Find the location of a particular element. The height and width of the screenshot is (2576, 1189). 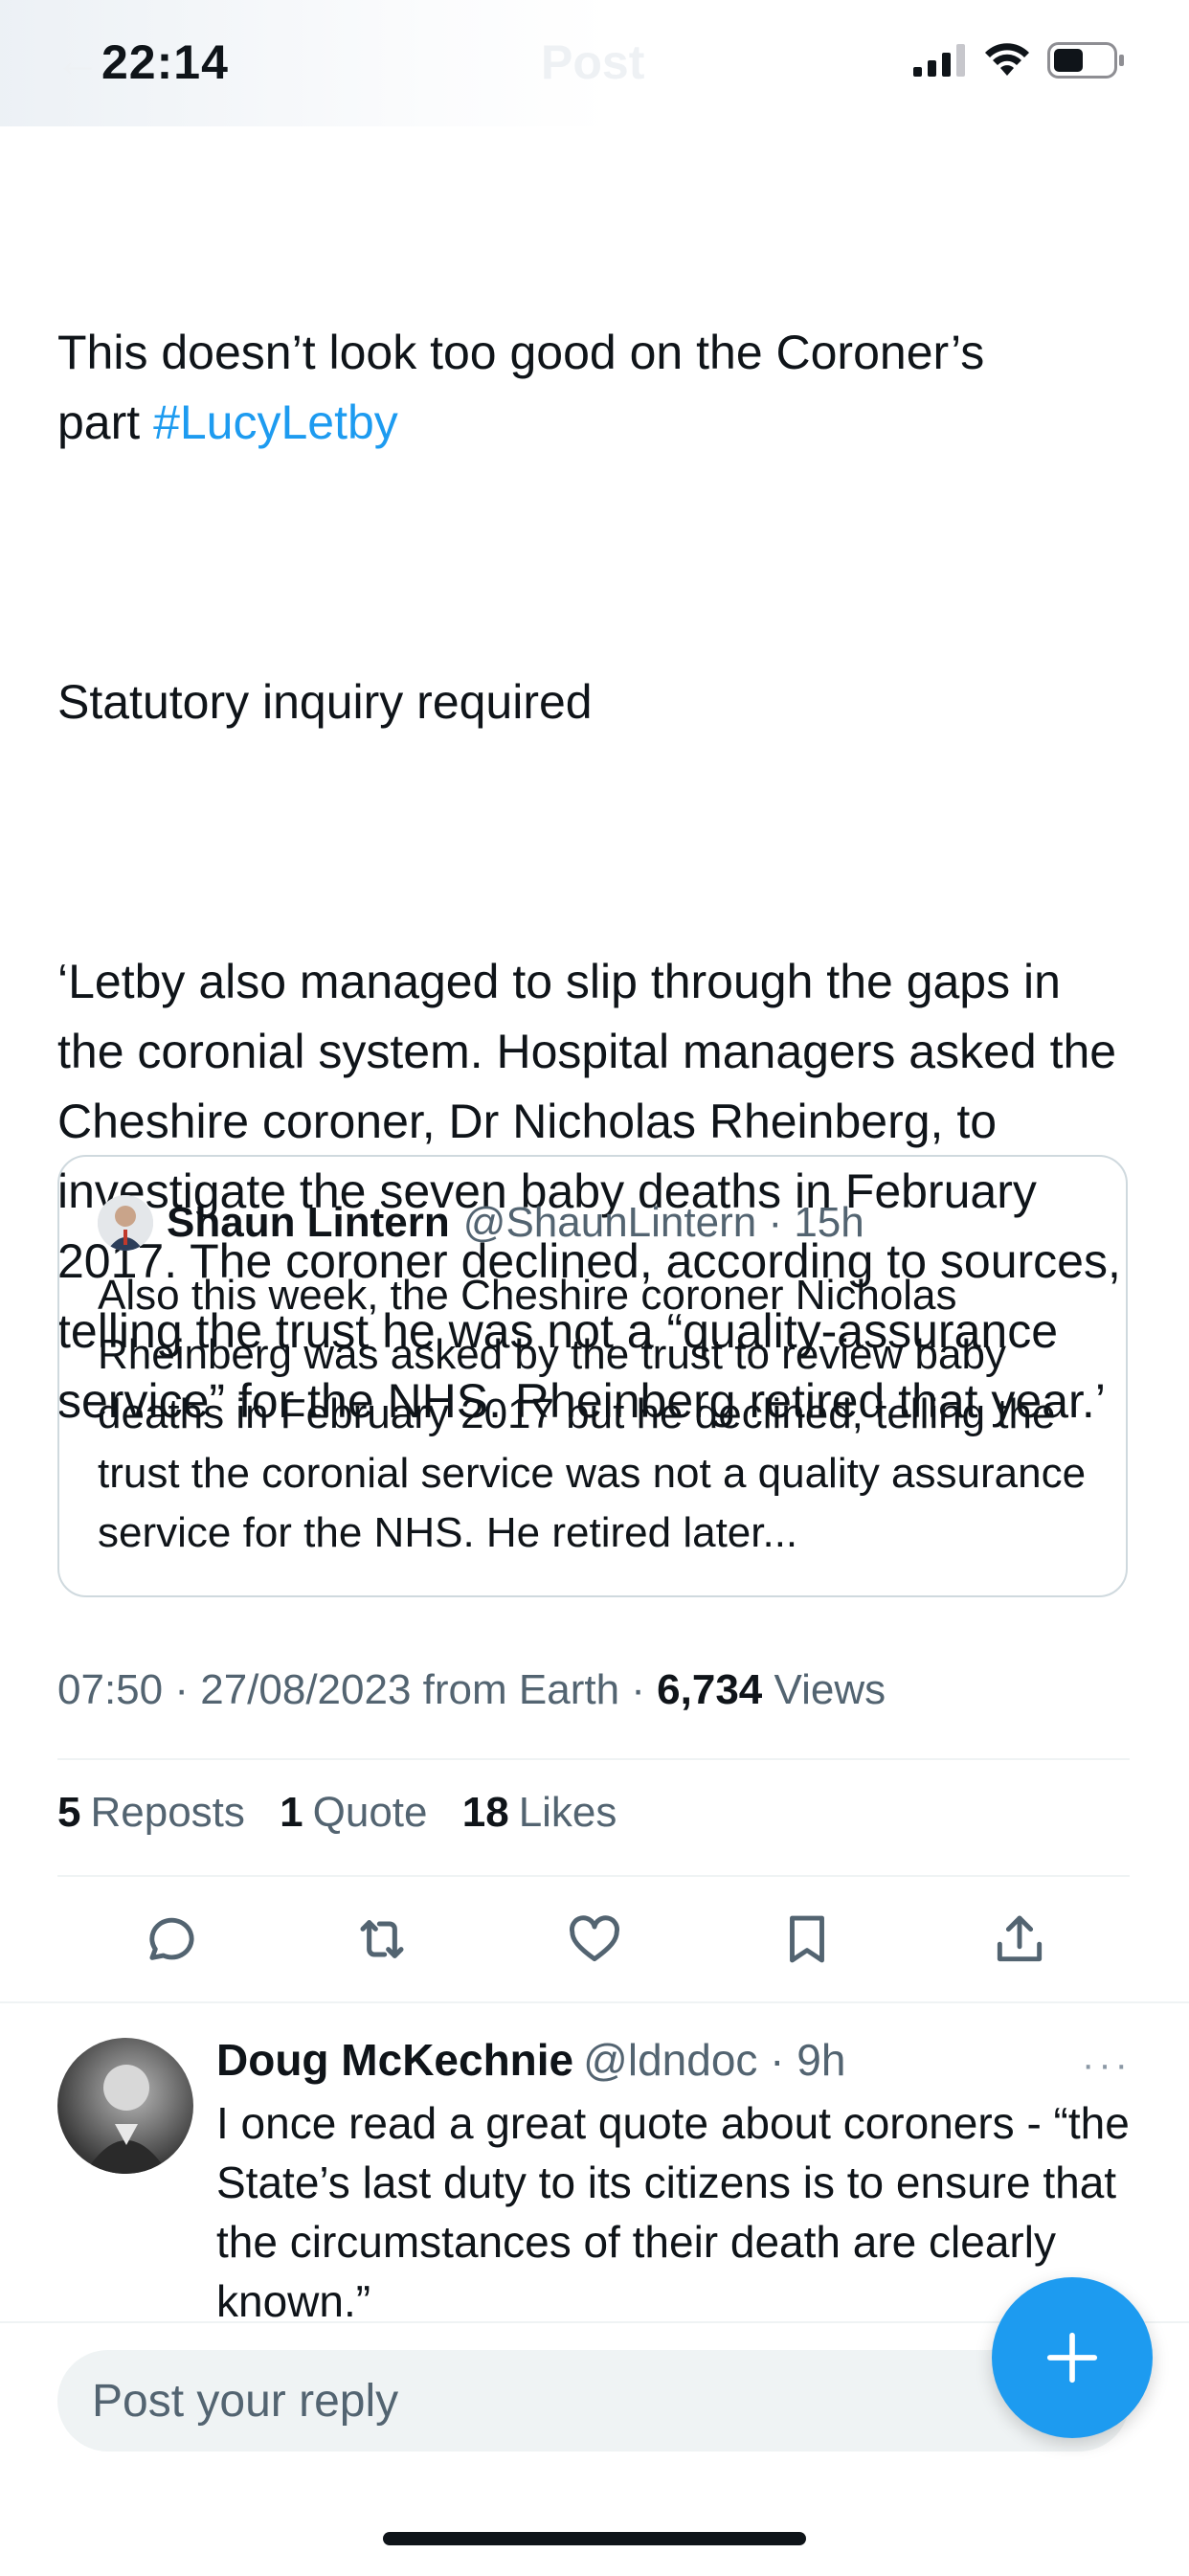

tweet-paragraph-2: Statutory inquiry required is located at coordinates (325, 702).